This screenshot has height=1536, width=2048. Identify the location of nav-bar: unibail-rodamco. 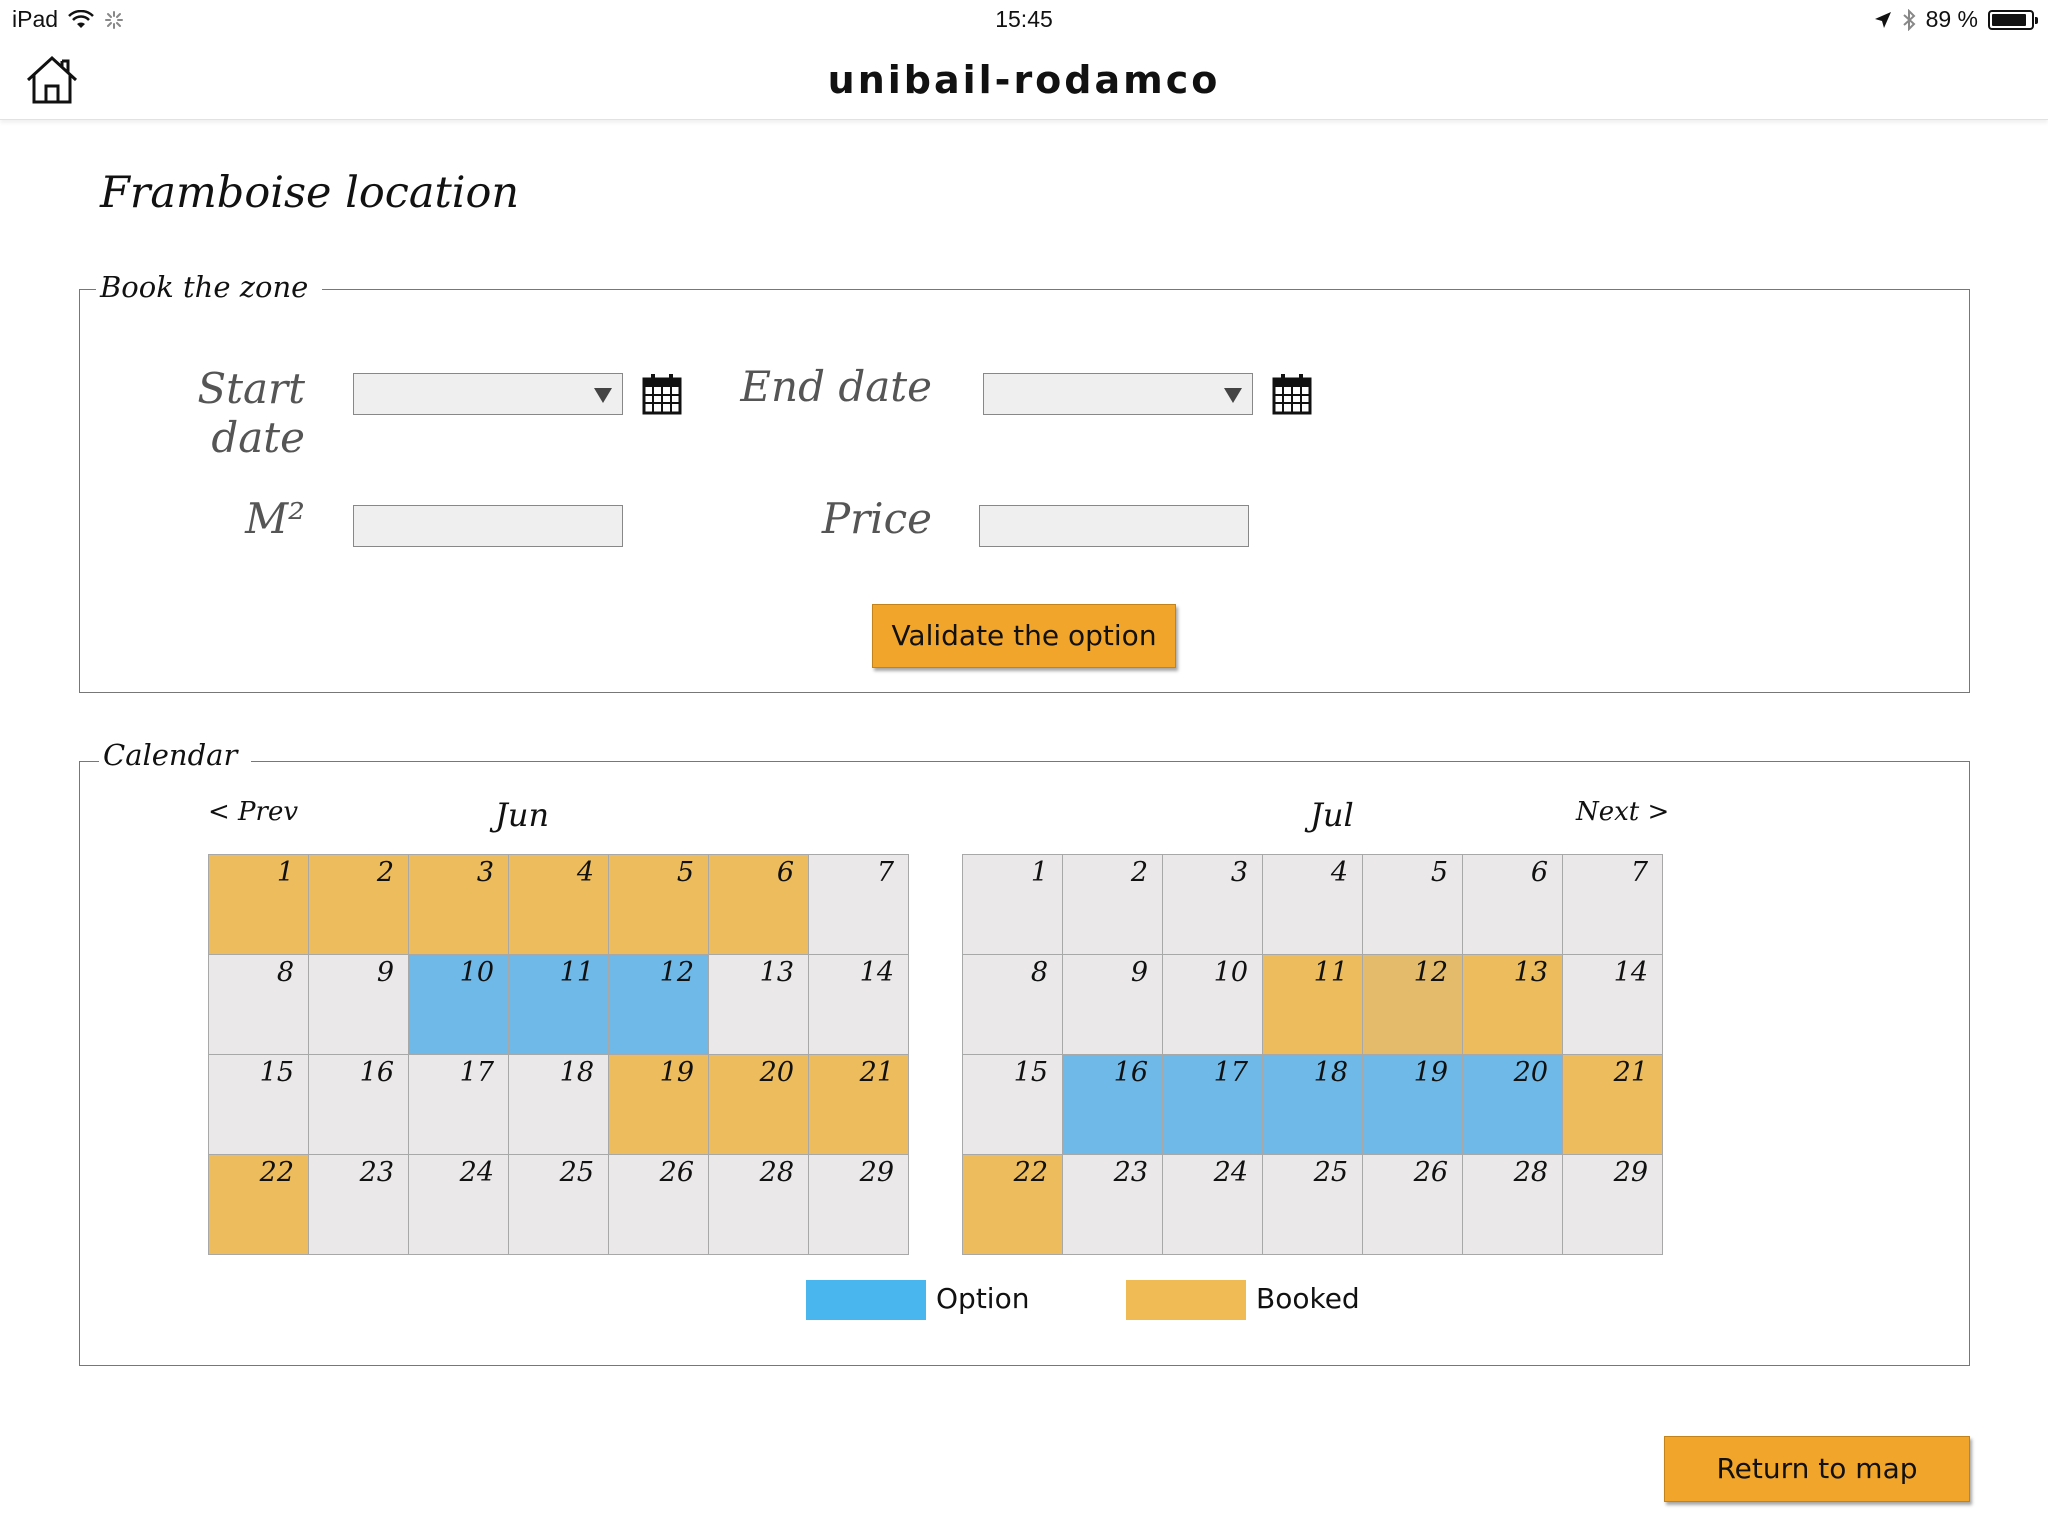
(1024, 80).